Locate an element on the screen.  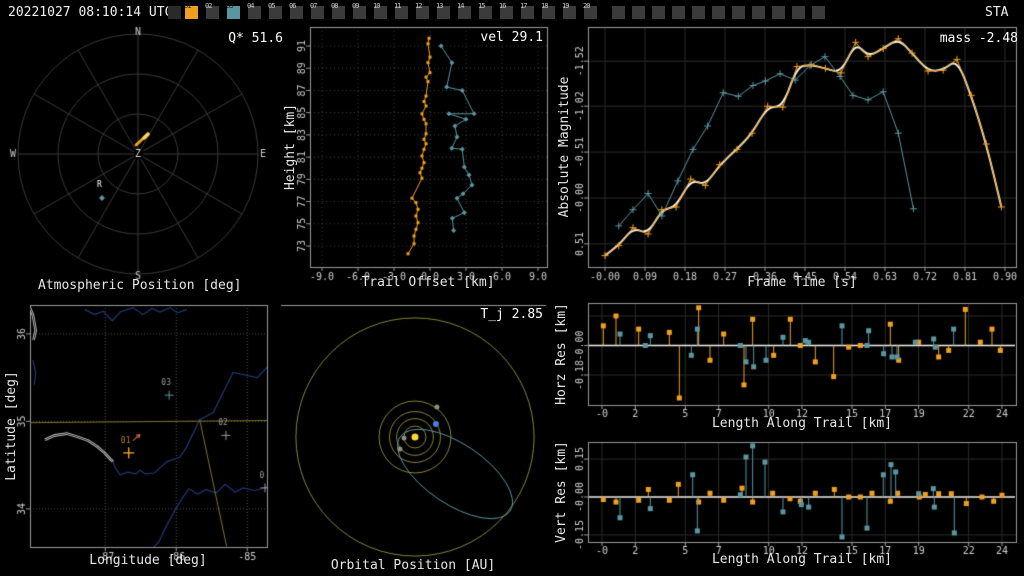
frame-box-19: 19 is located at coordinates (569, 10).